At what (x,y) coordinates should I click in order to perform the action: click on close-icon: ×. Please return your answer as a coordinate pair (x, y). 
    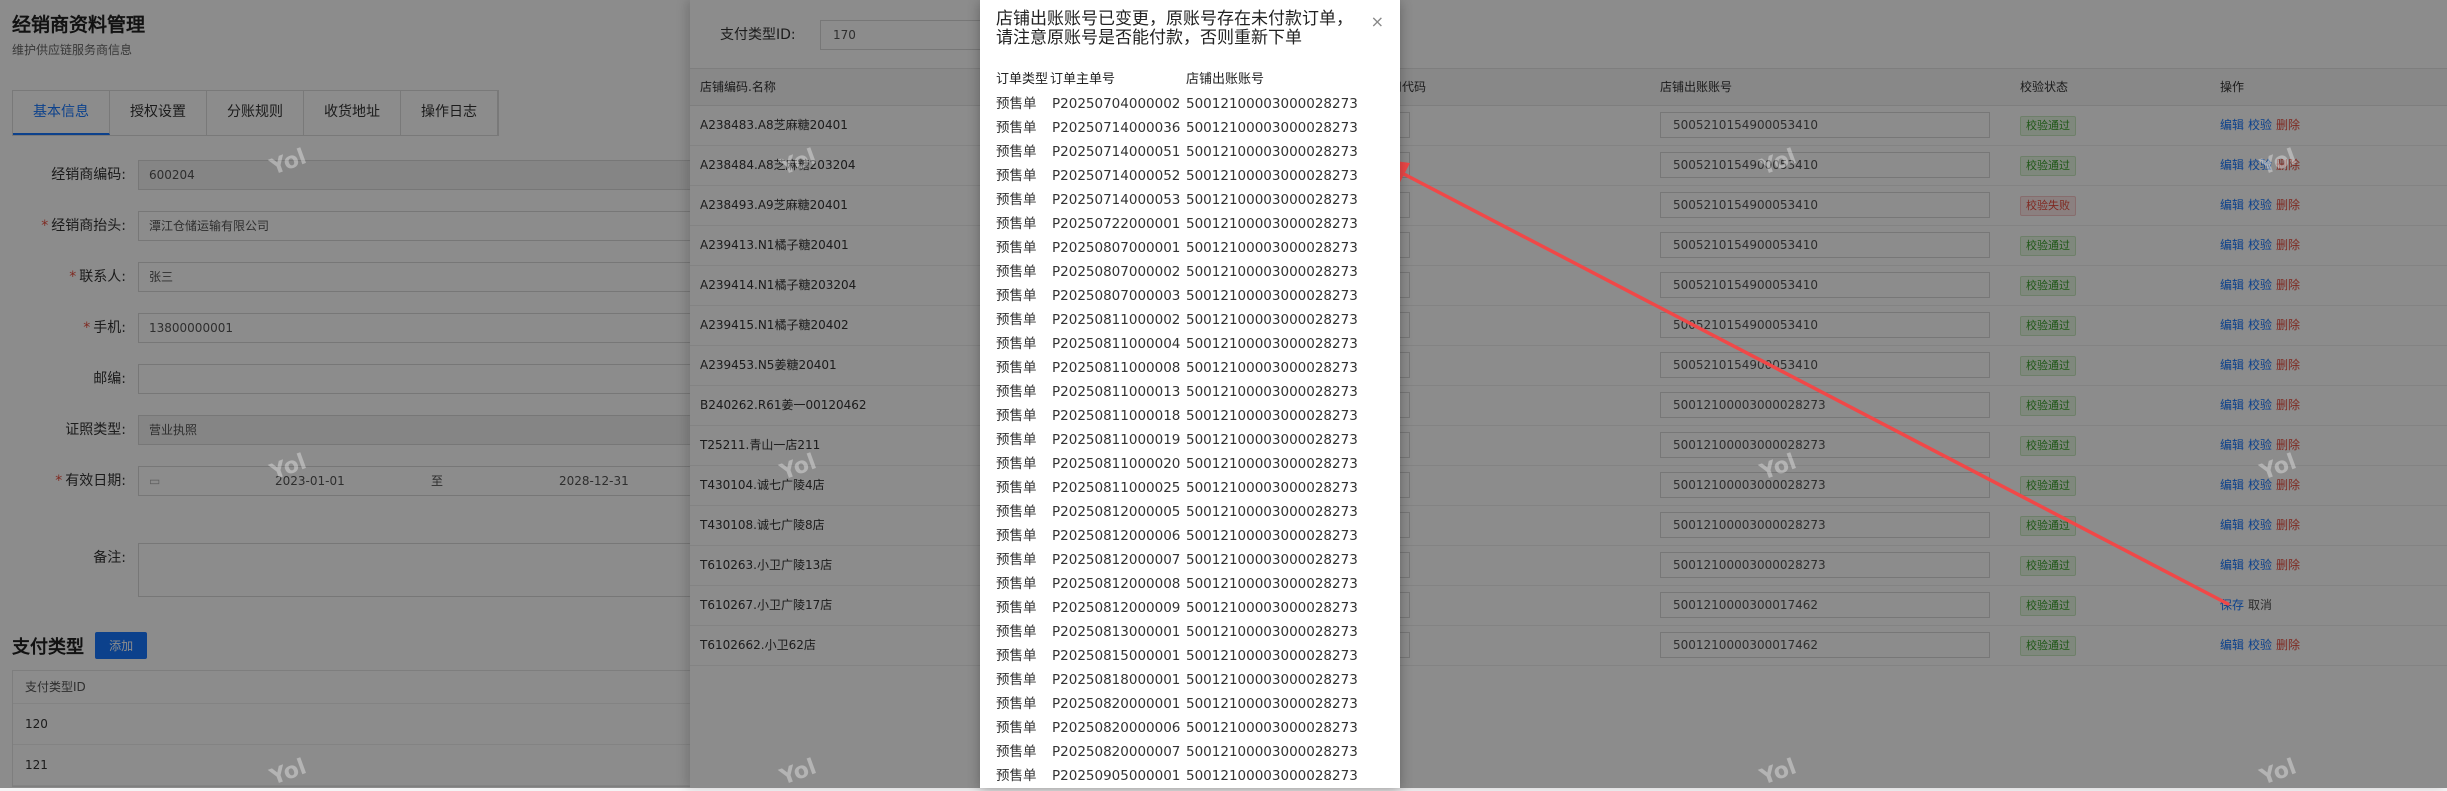
    Looking at the image, I should click on (1377, 21).